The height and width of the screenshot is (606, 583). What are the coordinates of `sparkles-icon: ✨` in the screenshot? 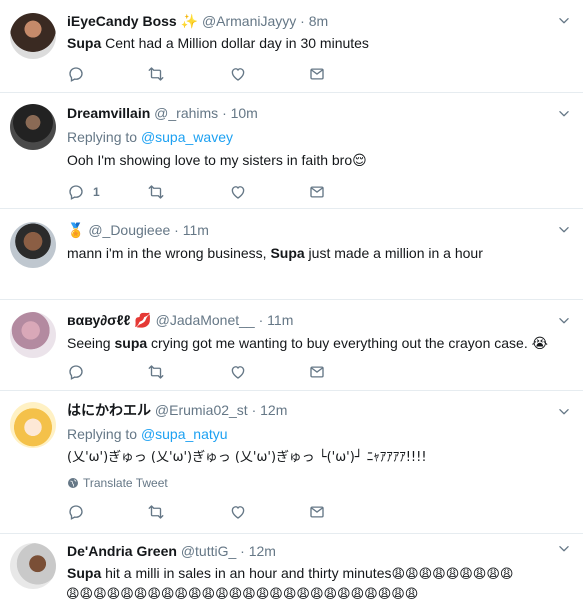 It's located at (189, 21).